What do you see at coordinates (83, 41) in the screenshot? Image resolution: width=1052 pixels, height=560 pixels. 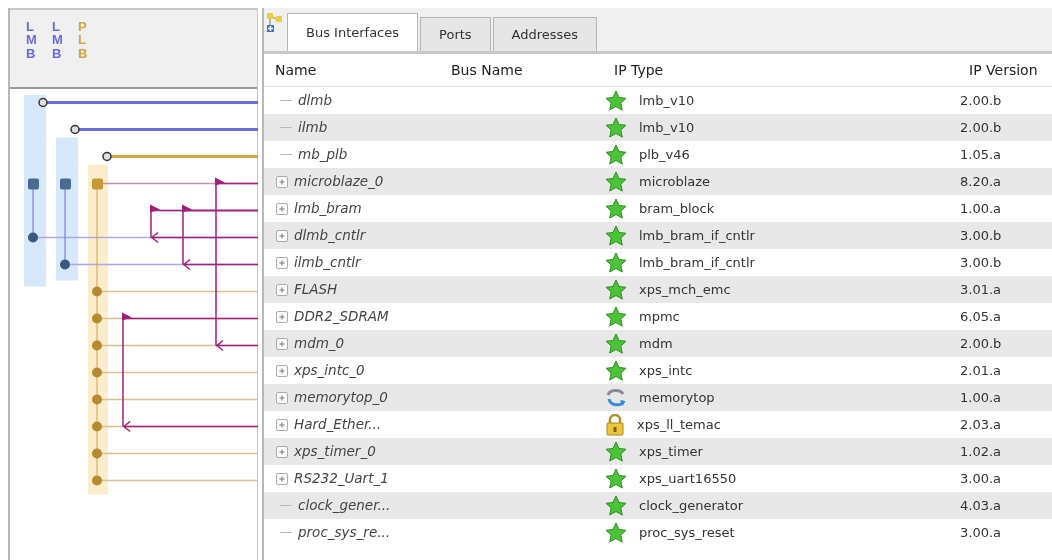 I see `bus-label: PLB` at bounding box center [83, 41].